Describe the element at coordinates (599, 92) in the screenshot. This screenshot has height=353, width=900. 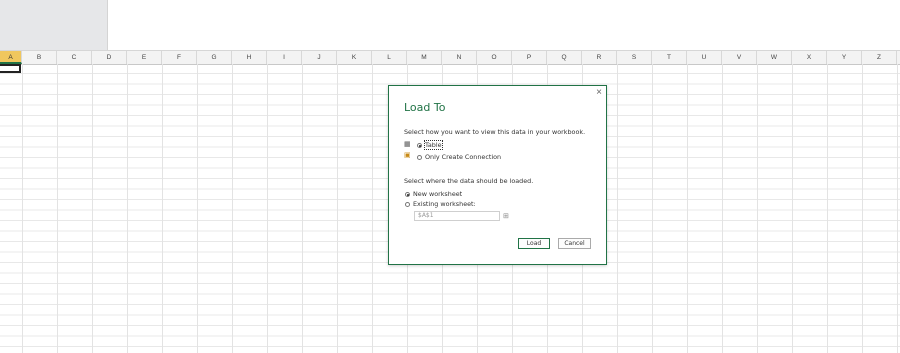
I see `close-icon: ×` at that location.